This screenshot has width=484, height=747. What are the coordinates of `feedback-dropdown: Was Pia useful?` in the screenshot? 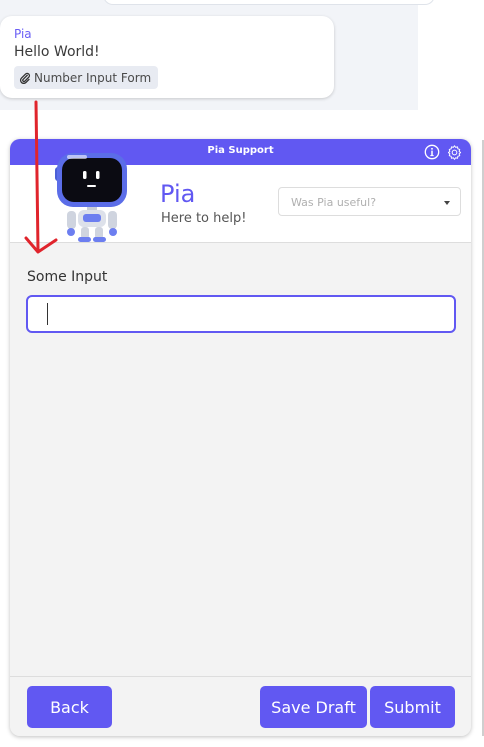 It's located at (369, 201).